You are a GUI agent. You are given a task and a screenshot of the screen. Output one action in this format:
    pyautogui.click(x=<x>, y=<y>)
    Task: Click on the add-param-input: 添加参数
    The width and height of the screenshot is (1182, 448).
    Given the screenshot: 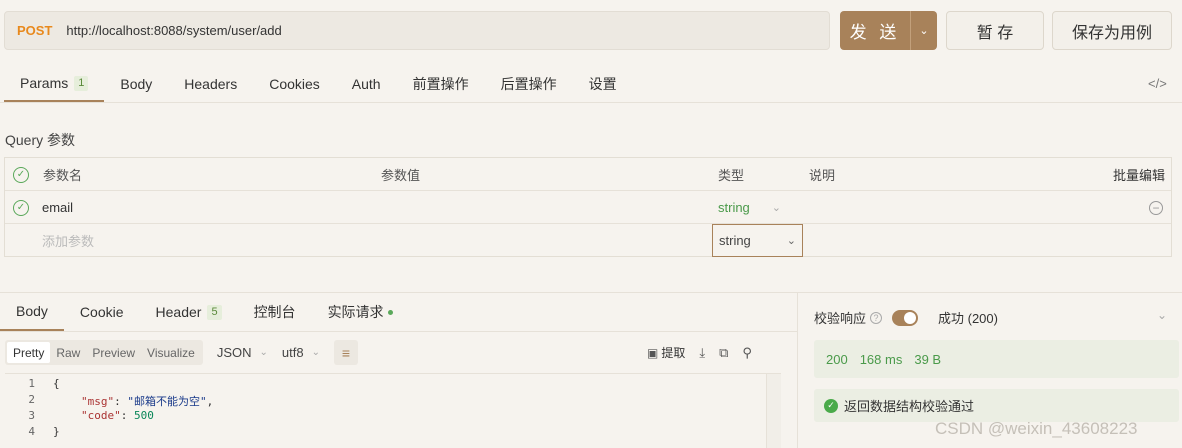 What is the action you would take?
    pyautogui.click(x=68, y=240)
    